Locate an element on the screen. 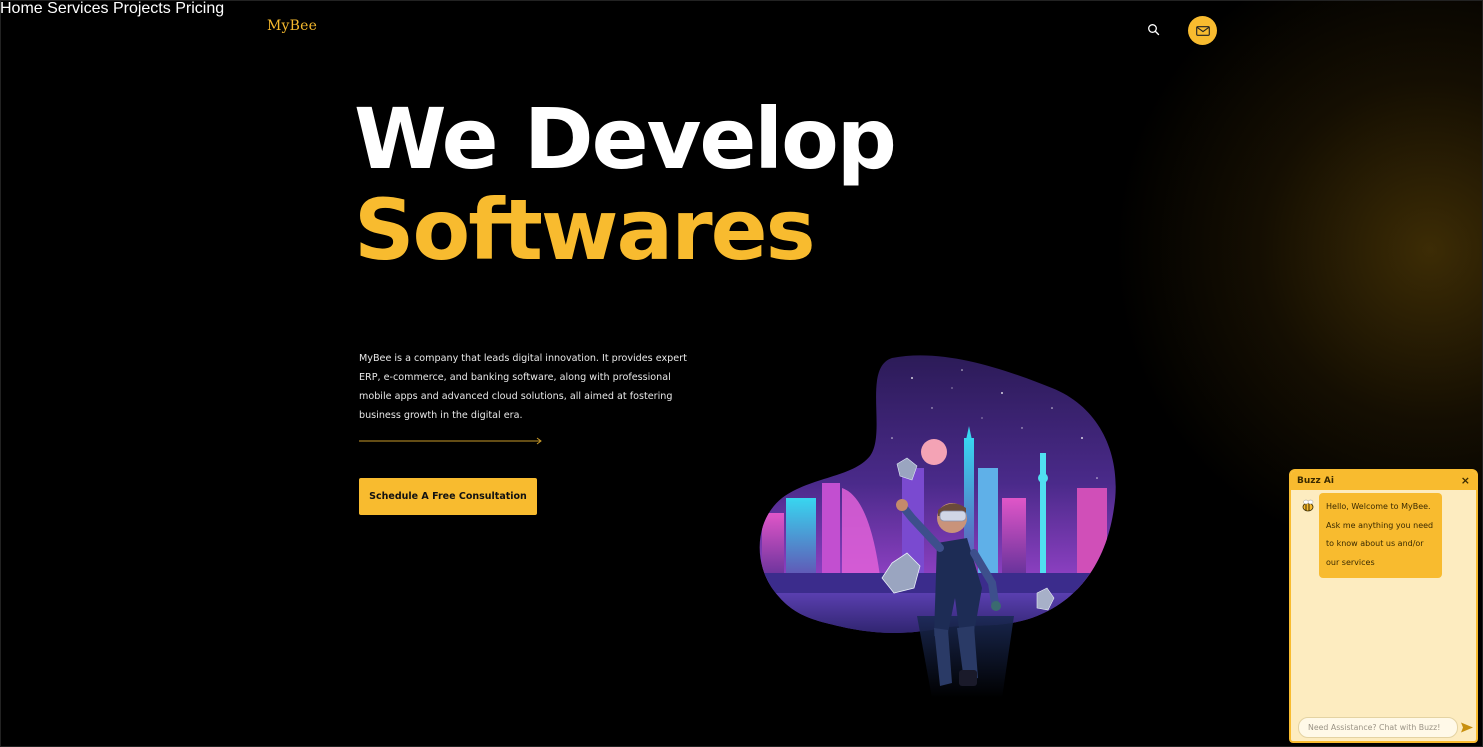  chat-header: Buzz Ai × is located at coordinates (1383, 480).